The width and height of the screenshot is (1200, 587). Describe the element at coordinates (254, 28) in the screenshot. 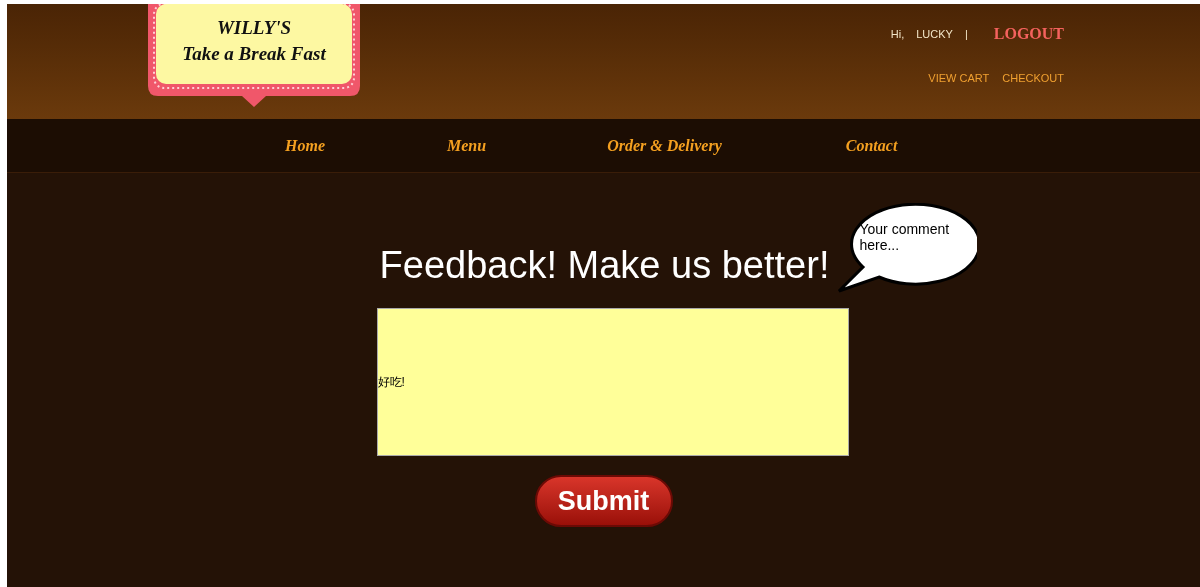

I see `logo-title: WILLY'S` at that location.